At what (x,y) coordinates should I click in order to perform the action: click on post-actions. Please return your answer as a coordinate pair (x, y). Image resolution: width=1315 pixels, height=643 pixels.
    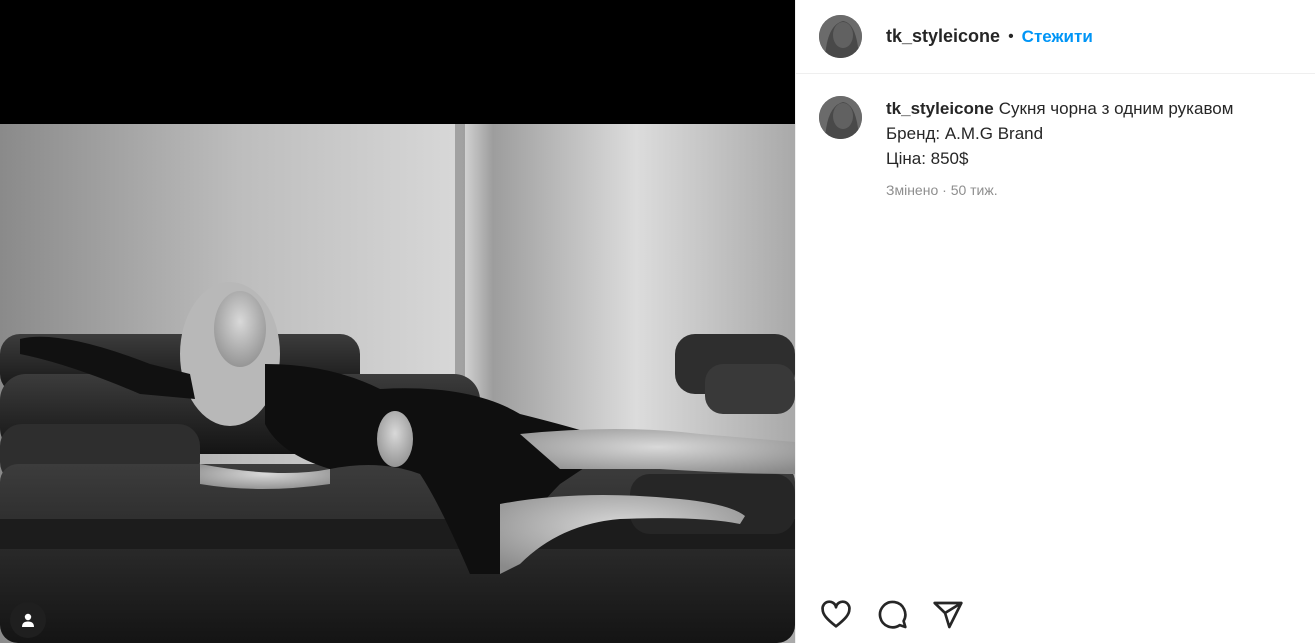
    Looking at the image, I should click on (902, 615).